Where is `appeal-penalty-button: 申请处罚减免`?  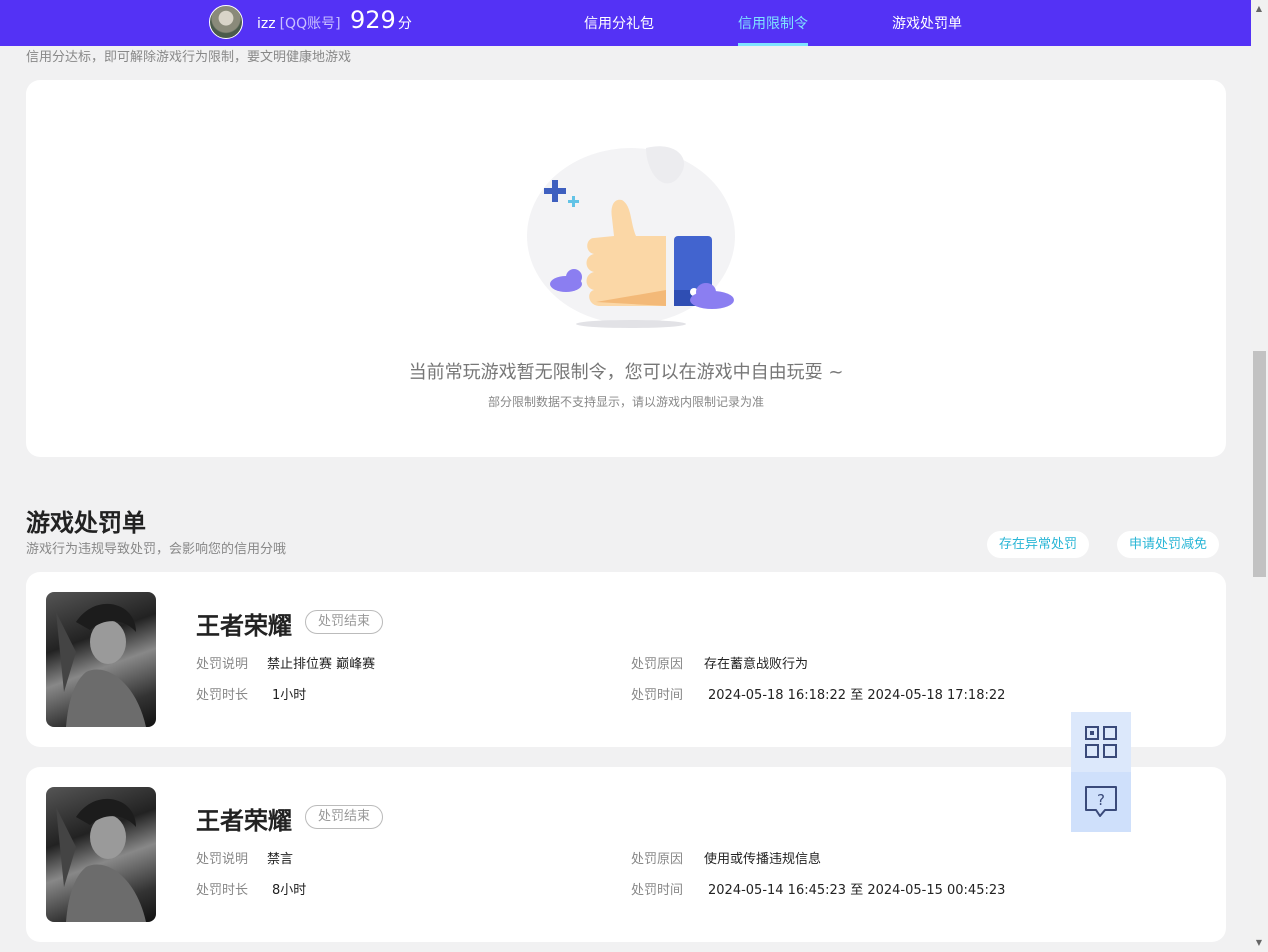
appeal-penalty-button: 申请处罚减免 is located at coordinates (1168, 544).